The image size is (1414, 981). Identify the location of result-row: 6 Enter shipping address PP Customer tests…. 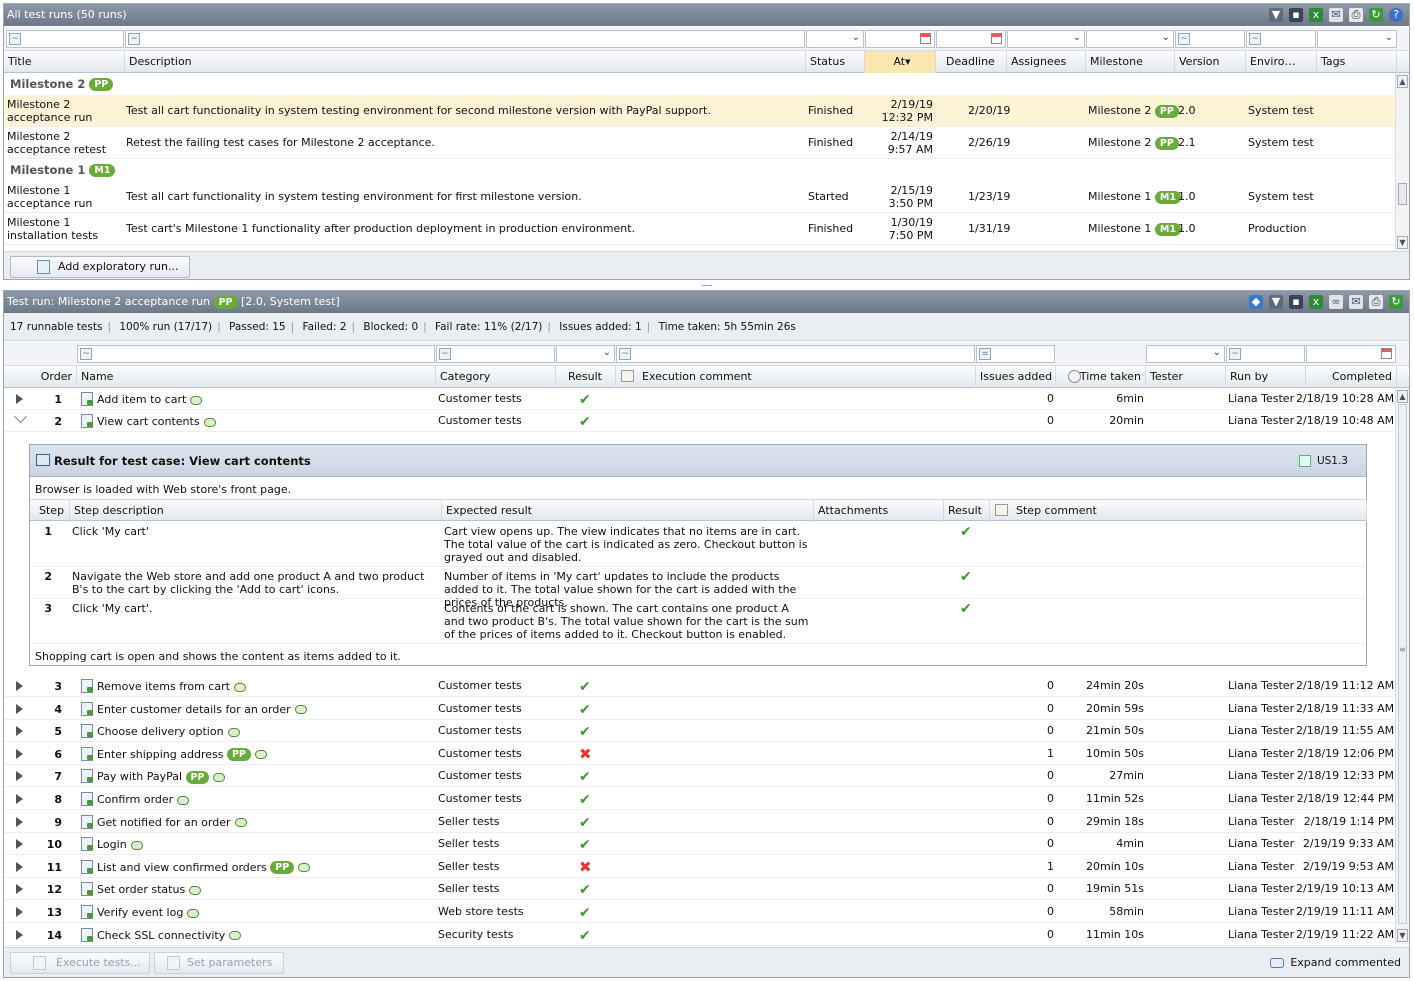
(699, 754).